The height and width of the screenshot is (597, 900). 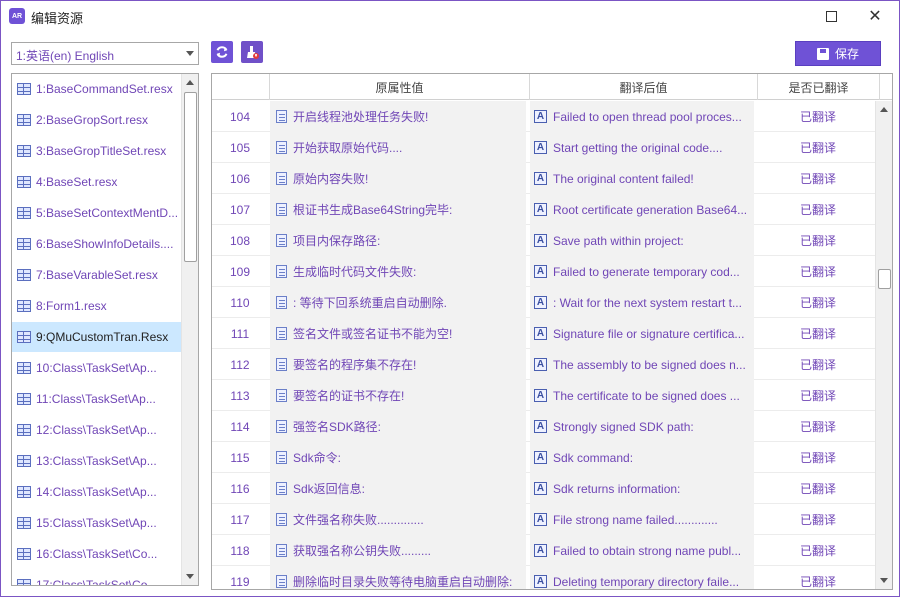 I want to click on original-value-cell: 根证书生成Base64String完毕:, so click(x=398, y=209).